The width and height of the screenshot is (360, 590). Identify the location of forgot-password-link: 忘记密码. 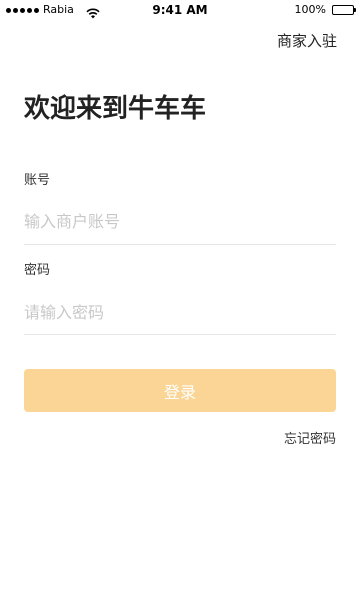
(310, 440).